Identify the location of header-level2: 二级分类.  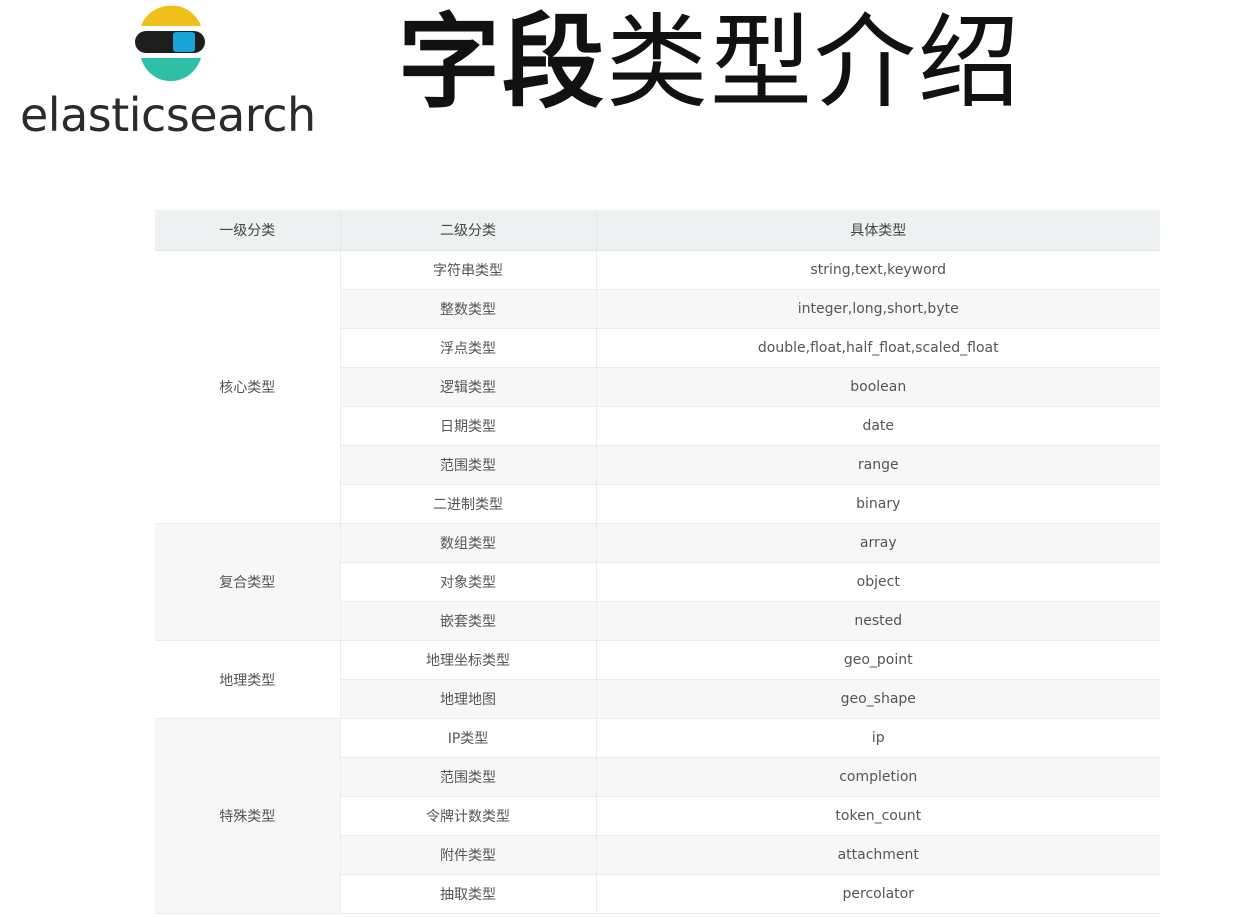
(468, 230).